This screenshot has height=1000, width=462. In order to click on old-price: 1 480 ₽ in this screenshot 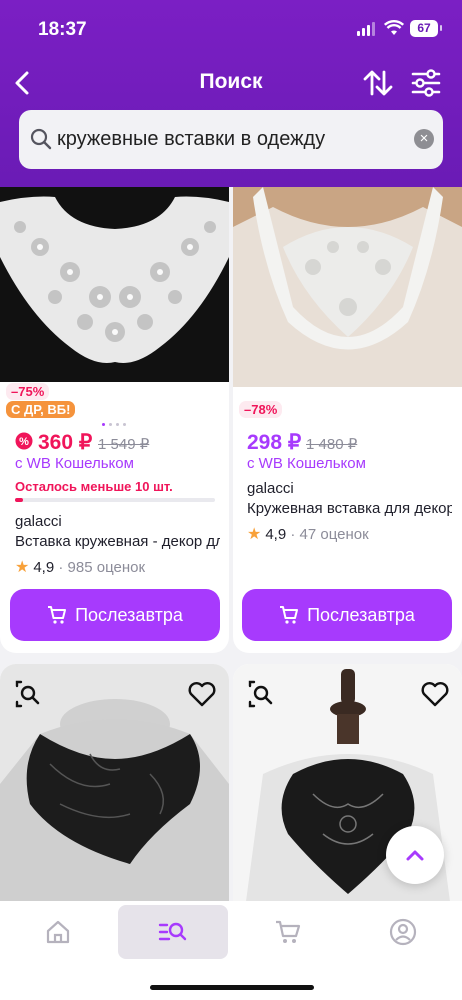, I will do `click(332, 444)`.